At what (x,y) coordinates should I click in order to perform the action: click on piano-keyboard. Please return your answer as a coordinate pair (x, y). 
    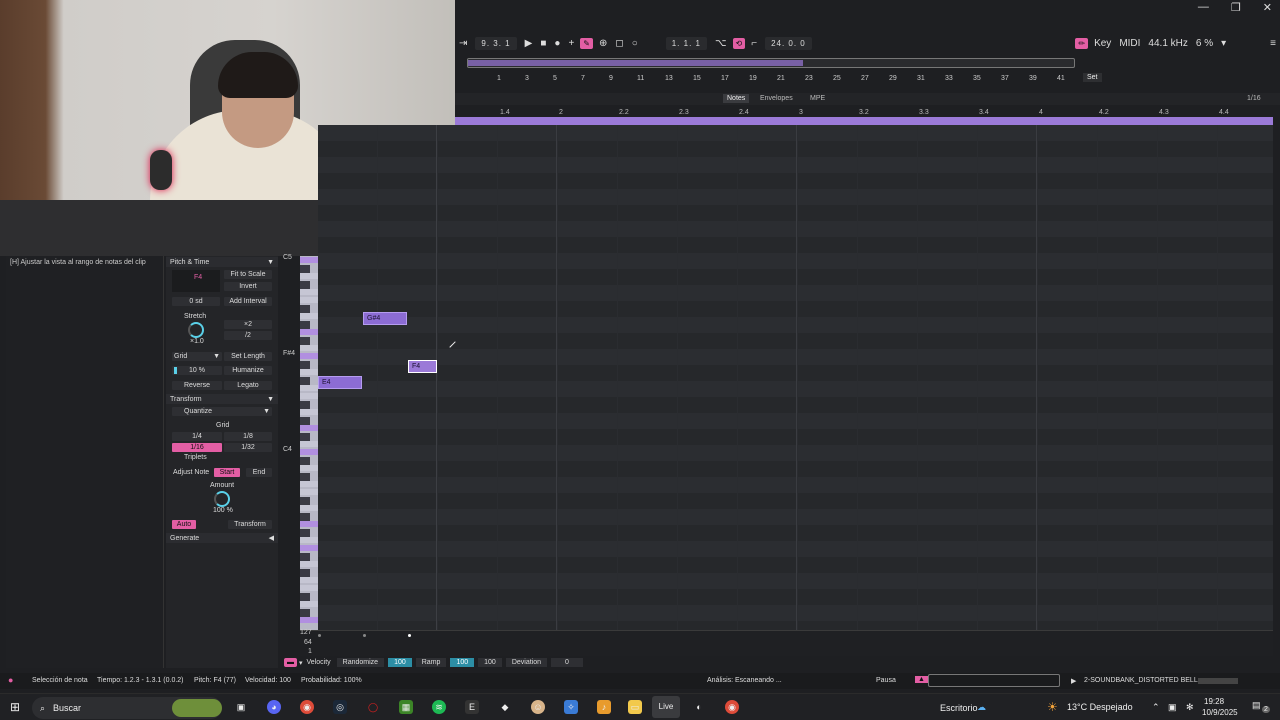
    Looking at the image, I should click on (309, 443).